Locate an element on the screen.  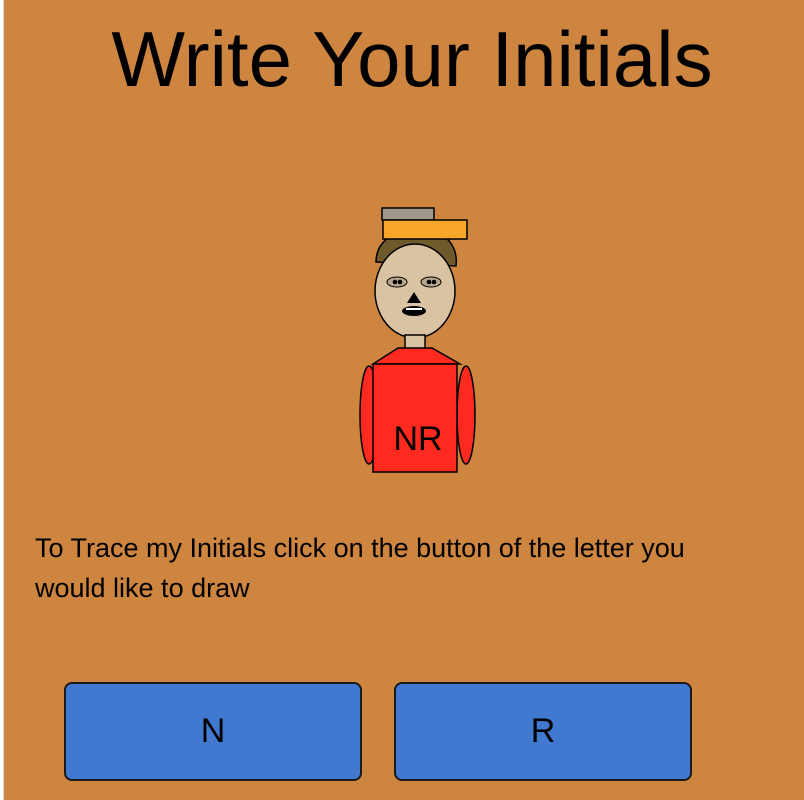
character-illustration: NR is located at coordinates (417, 340).